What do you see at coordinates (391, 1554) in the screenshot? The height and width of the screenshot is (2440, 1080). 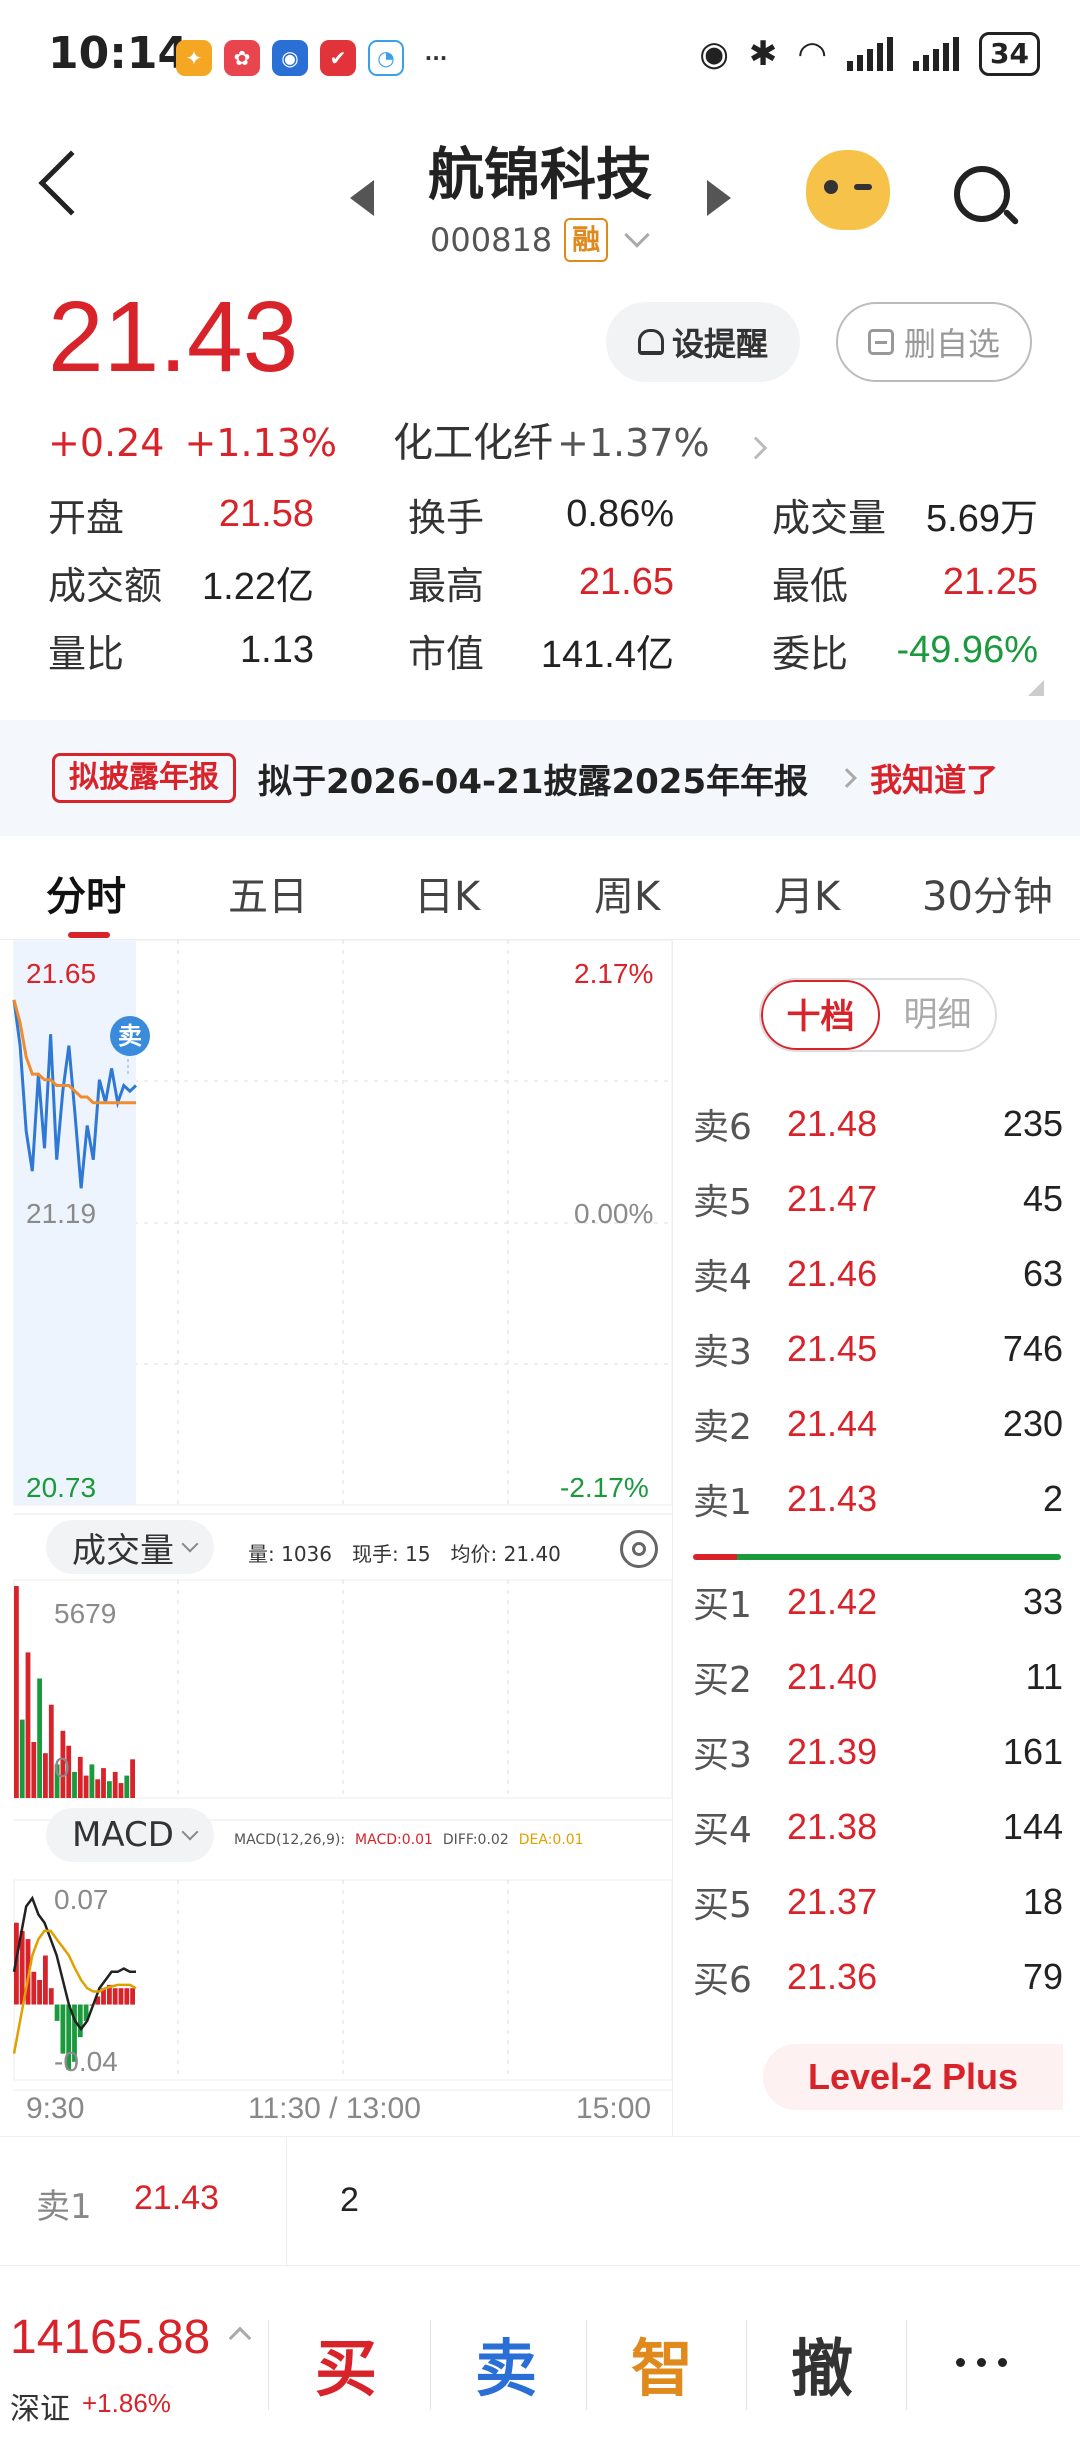 I see `current-hand-value: 现手: 15` at bounding box center [391, 1554].